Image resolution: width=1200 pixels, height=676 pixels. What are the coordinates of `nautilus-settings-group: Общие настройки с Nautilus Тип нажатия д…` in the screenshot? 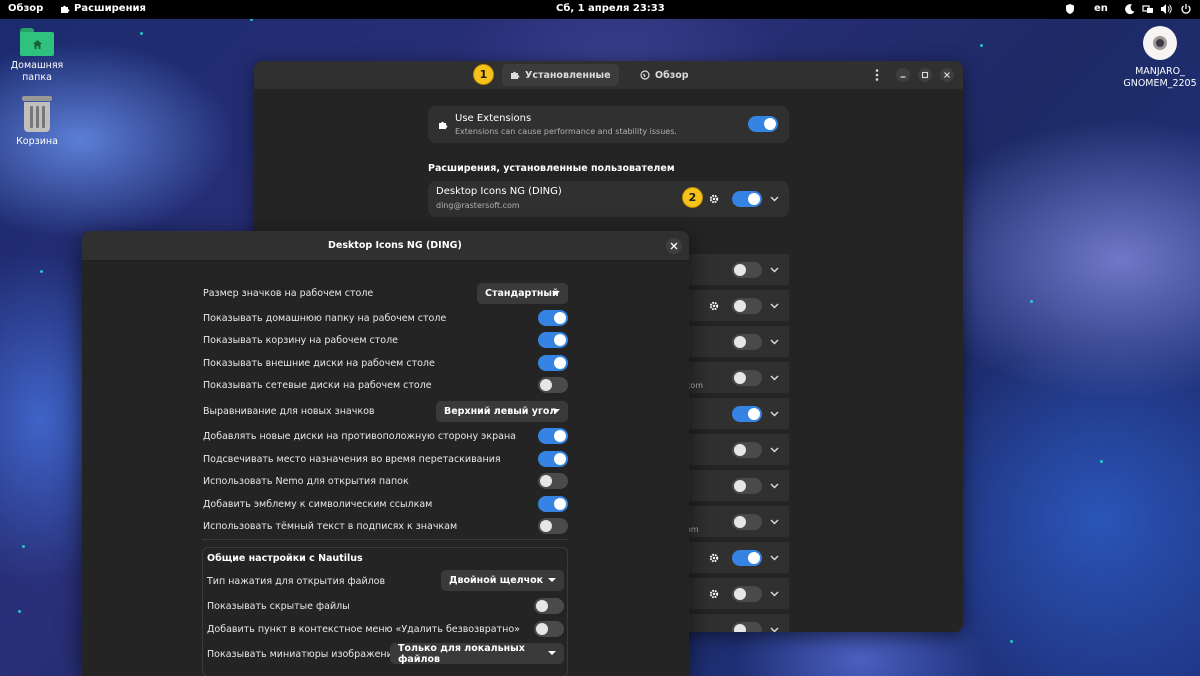 It's located at (385, 611).